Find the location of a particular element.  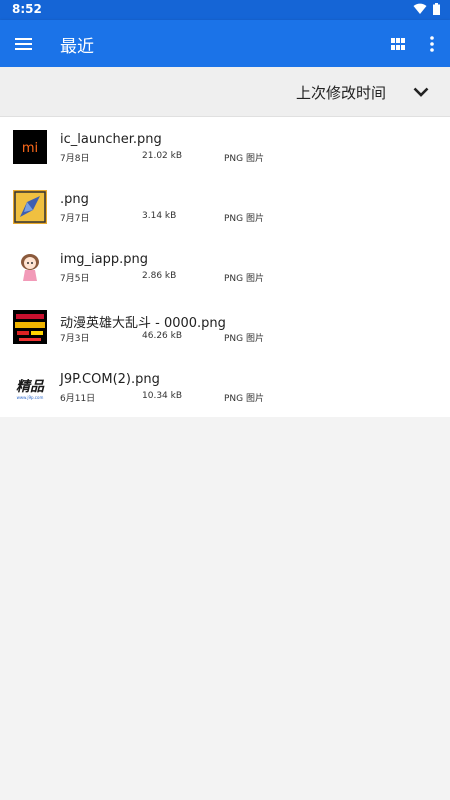

jingpin-url-text: www.j9p.com is located at coordinates (30, 397).